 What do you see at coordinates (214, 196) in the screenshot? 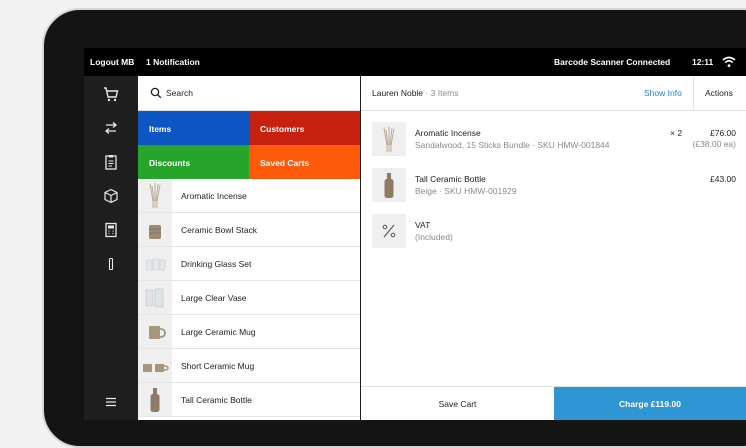
I see `item-name: Aromatic Incense` at bounding box center [214, 196].